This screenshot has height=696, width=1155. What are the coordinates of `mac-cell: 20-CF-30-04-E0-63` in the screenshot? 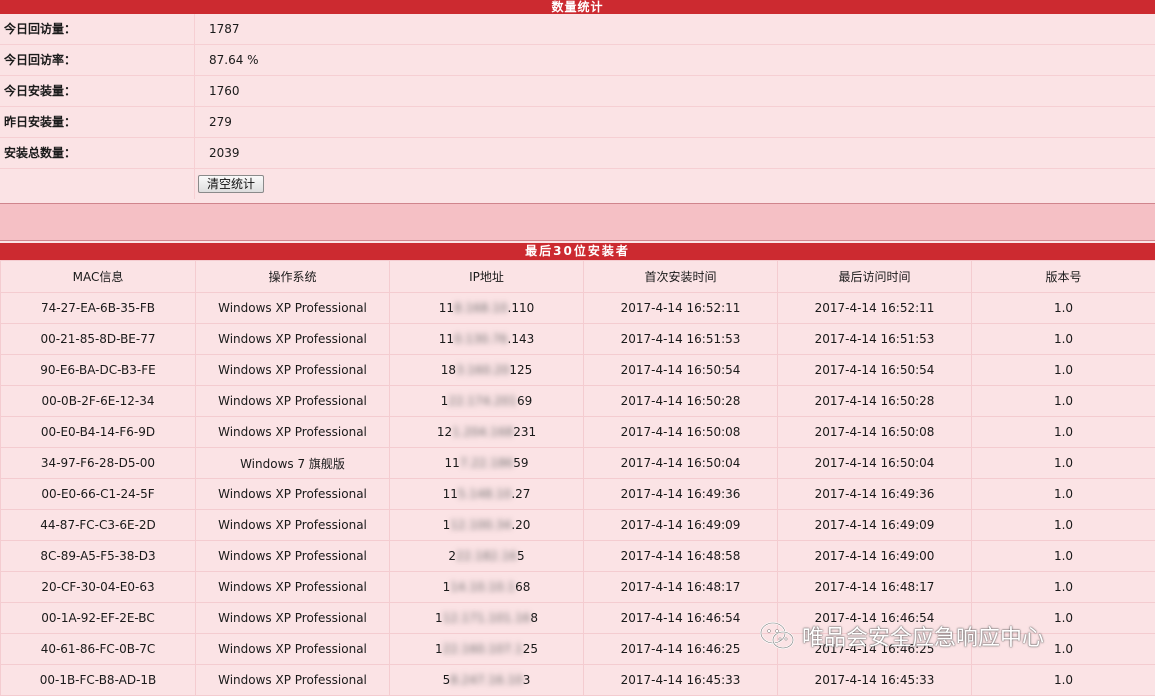 It's located at (98, 587).